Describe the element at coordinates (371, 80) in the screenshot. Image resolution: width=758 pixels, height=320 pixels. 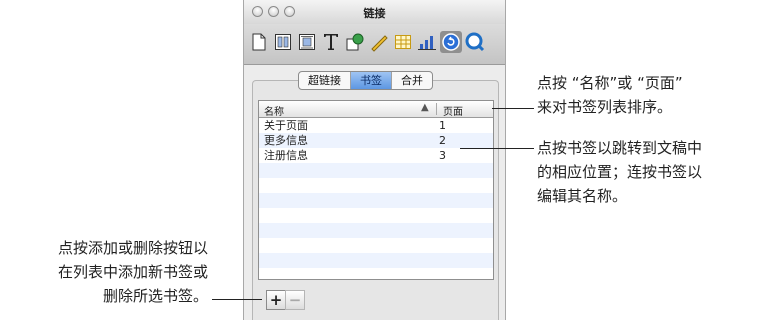
I see `tab-bookmark: 书签` at that location.